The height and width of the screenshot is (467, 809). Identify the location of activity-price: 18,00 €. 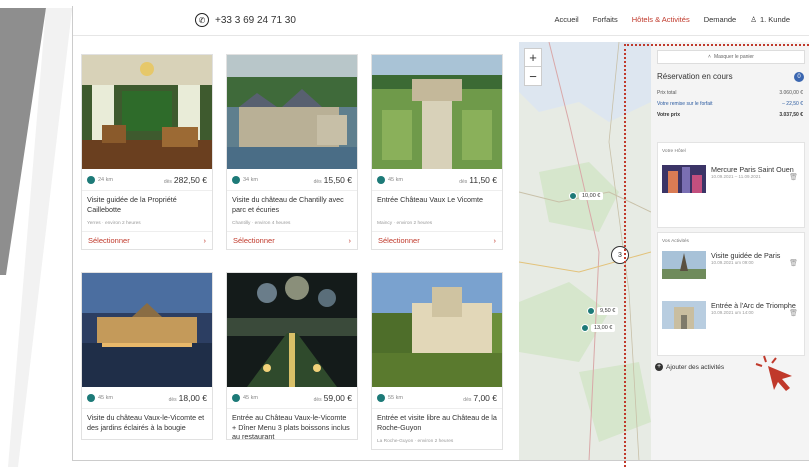
(192, 397).